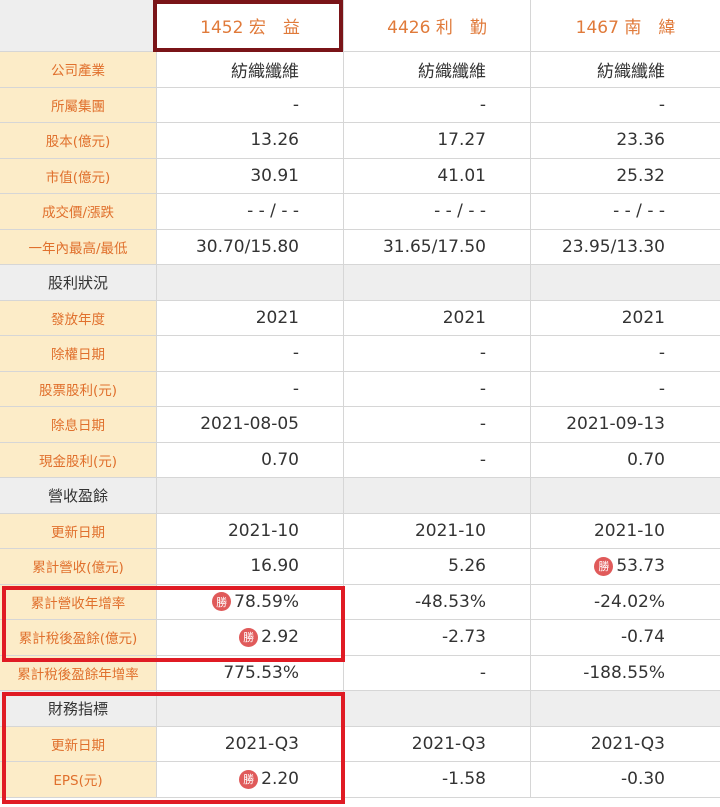  I want to click on value-cell: -188.55%, so click(625, 672).